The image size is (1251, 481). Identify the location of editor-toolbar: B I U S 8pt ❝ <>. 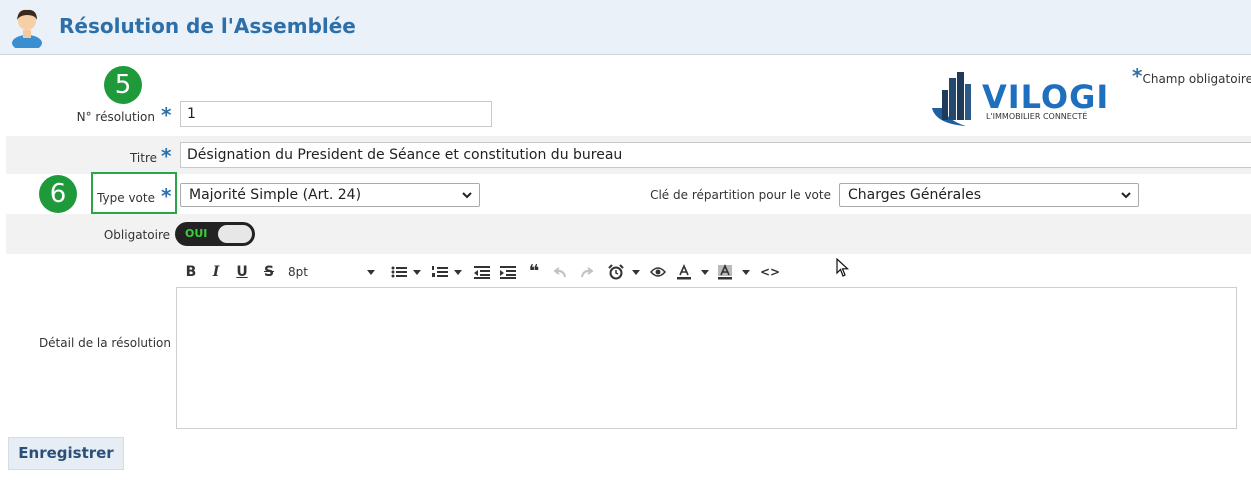
(490, 272).